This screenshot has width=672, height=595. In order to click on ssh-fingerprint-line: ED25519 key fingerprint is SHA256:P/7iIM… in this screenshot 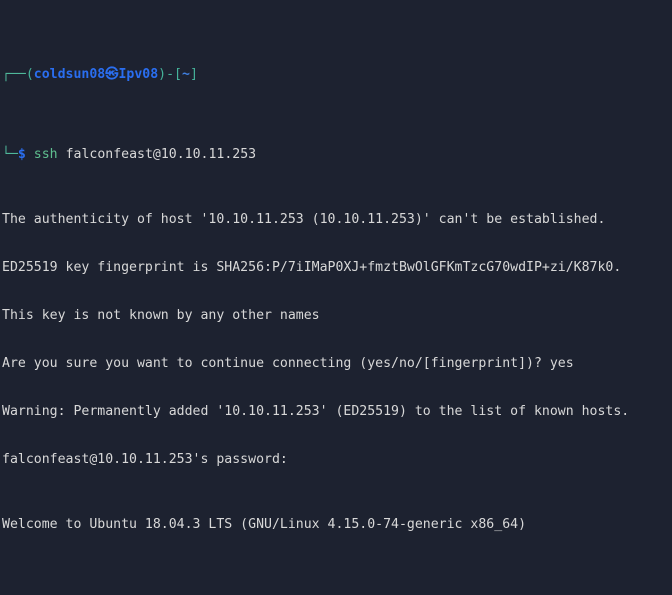, I will do `click(312, 267)`.